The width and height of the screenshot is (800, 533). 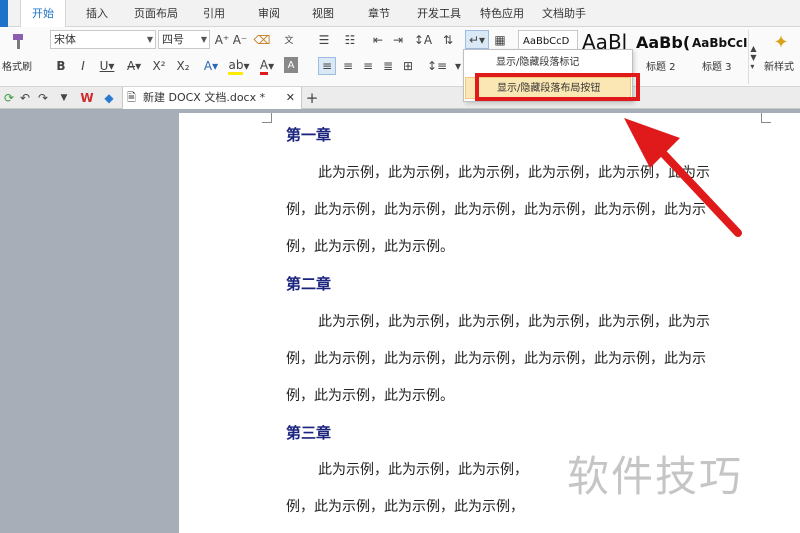 What do you see at coordinates (683, 177) in the screenshot?
I see `annotation-arrow-icon` at bounding box center [683, 177].